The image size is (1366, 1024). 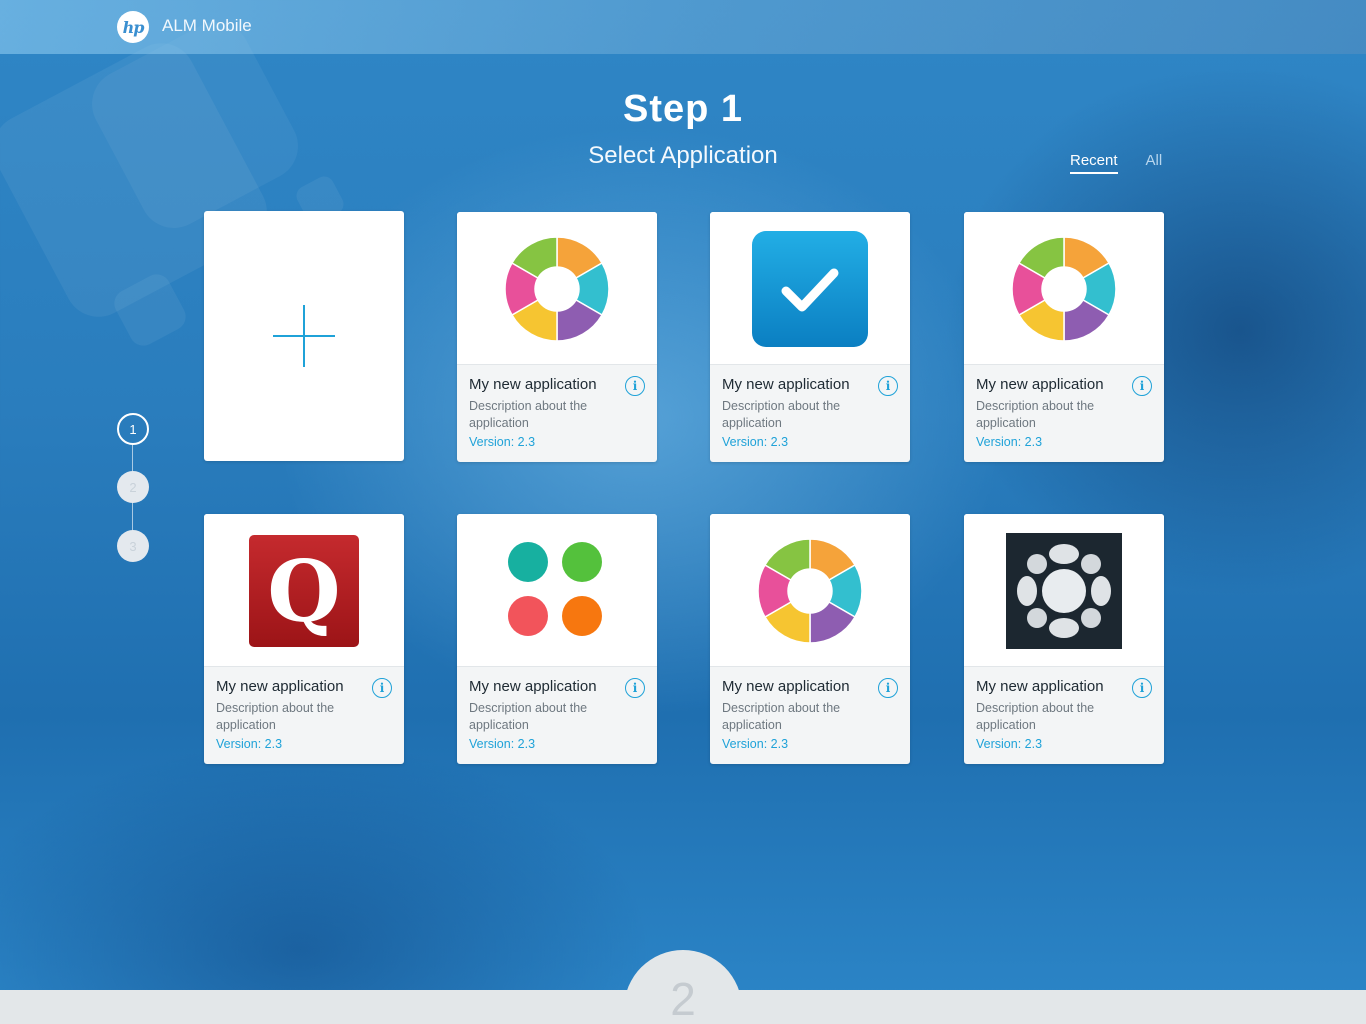 I want to click on plus-icon, so click(x=304, y=336).